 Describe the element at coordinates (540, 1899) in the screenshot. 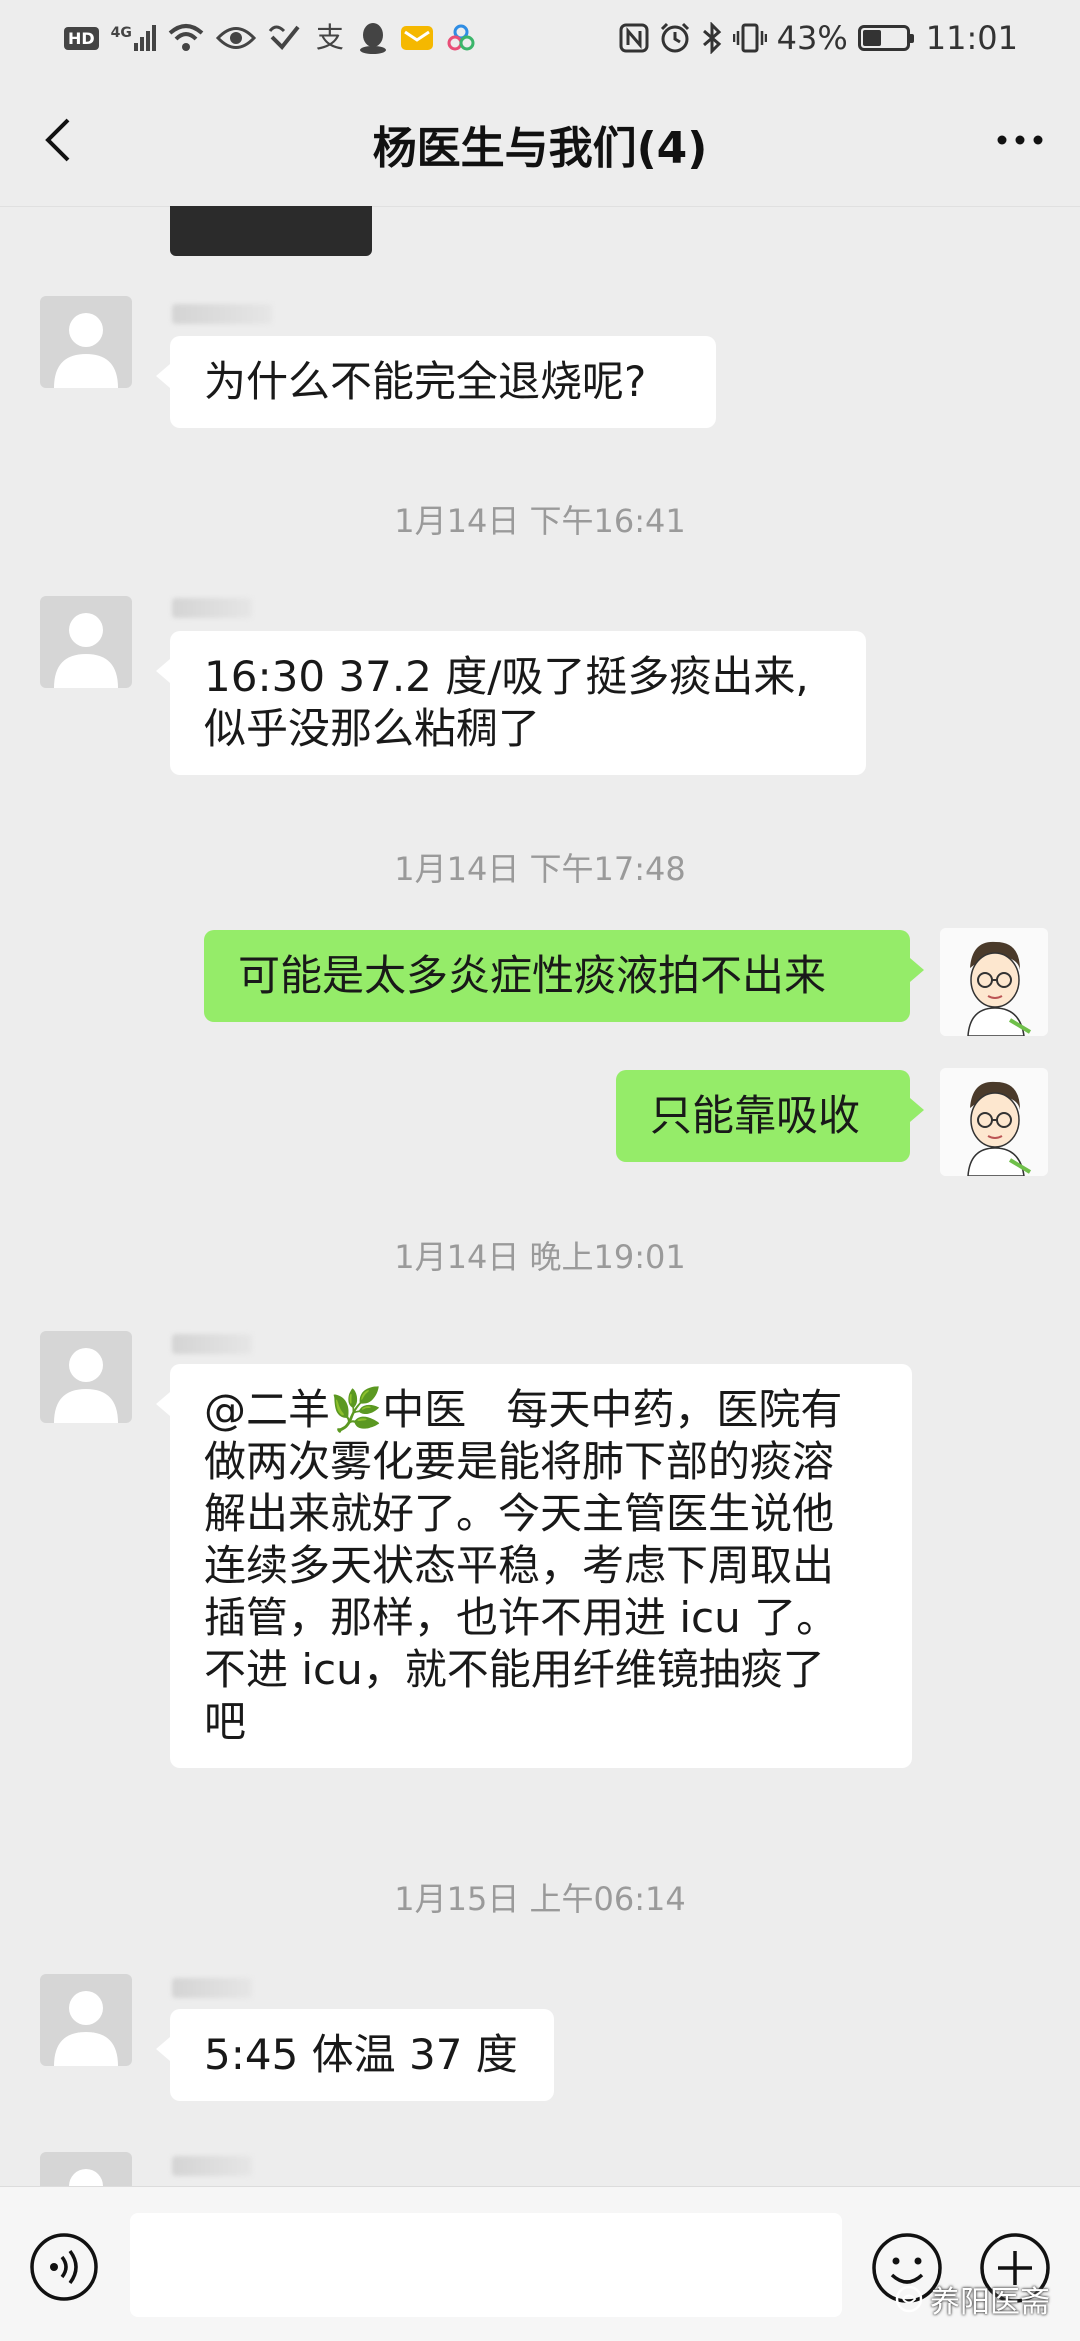

I see `message-timestamp: 1月15日 上午06:14` at that location.